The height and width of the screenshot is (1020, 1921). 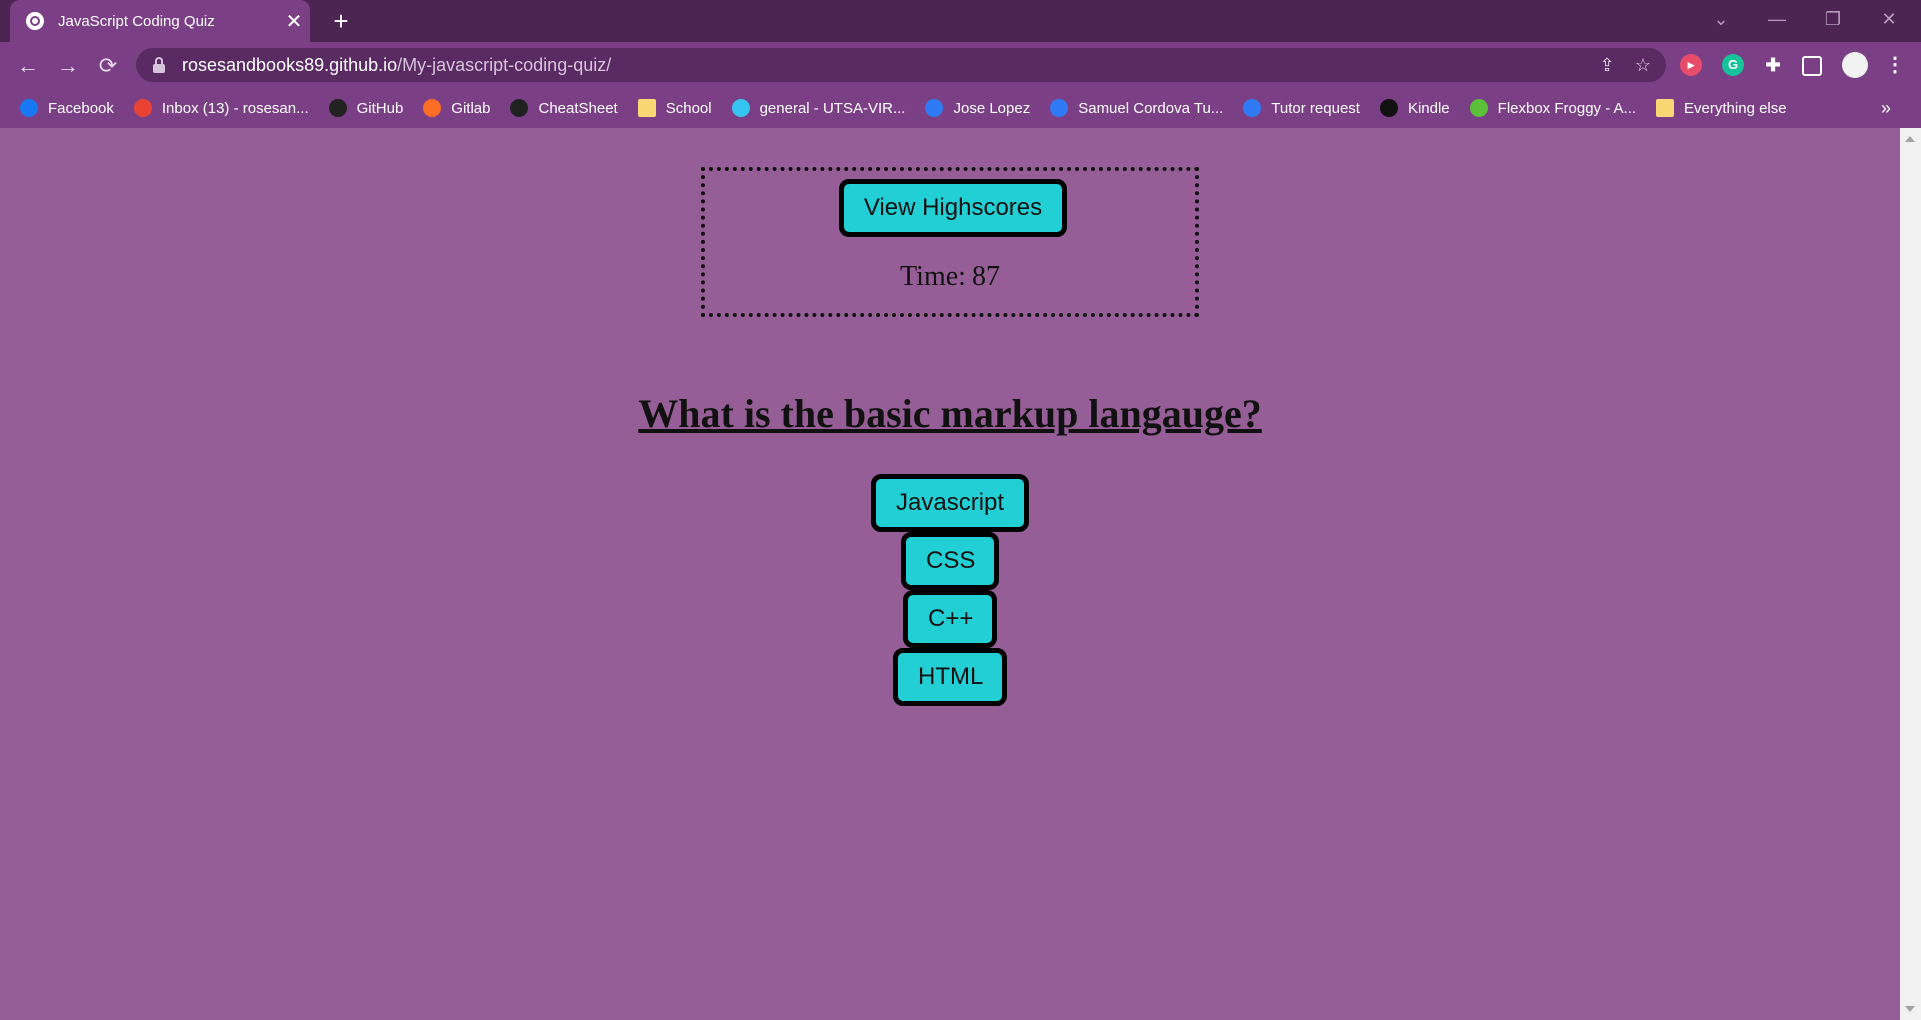 What do you see at coordinates (290, 64) in the screenshot?
I see `url-host: rosesandbooks89.github.io` at bounding box center [290, 64].